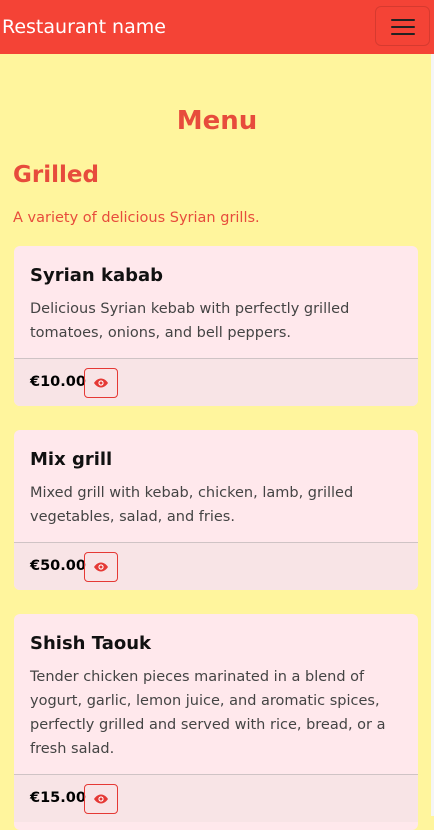  What do you see at coordinates (216, 566) in the screenshot?
I see `card-footer: €50.00` at bounding box center [216, 566].